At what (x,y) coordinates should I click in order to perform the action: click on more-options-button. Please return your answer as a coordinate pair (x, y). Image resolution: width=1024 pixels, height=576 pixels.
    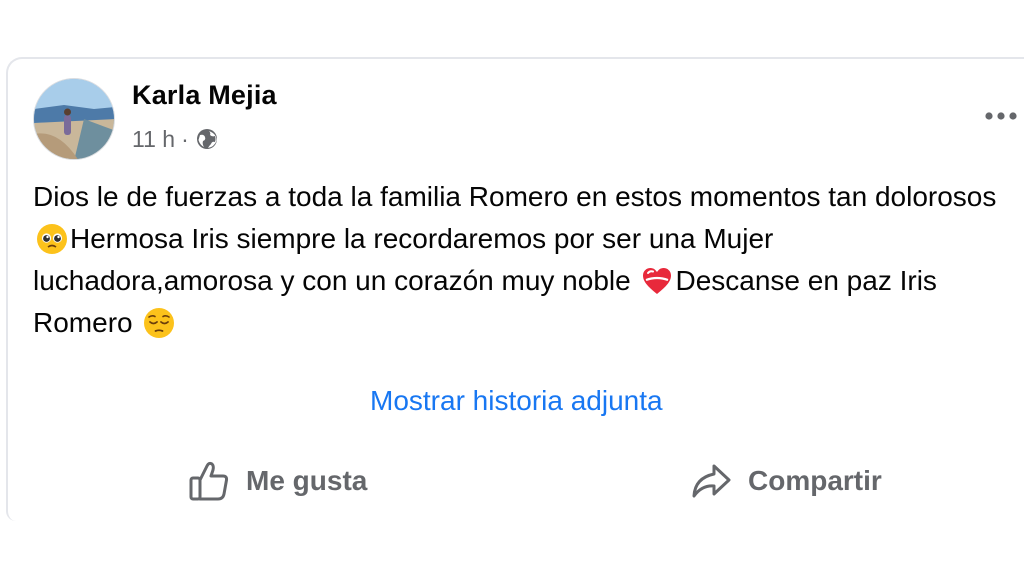
    Looking at the image, I should click on (1004, 116).